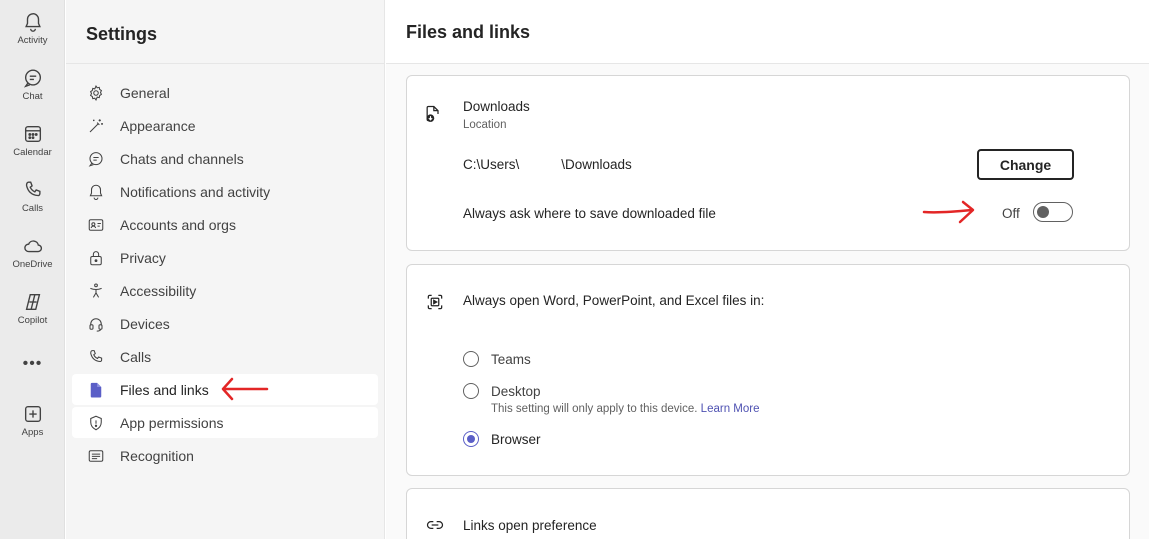 The image size is (1149, 539). Describe the element at coordinates (32, 414) in the screenshot. I see `add-apps-icon` at that location.